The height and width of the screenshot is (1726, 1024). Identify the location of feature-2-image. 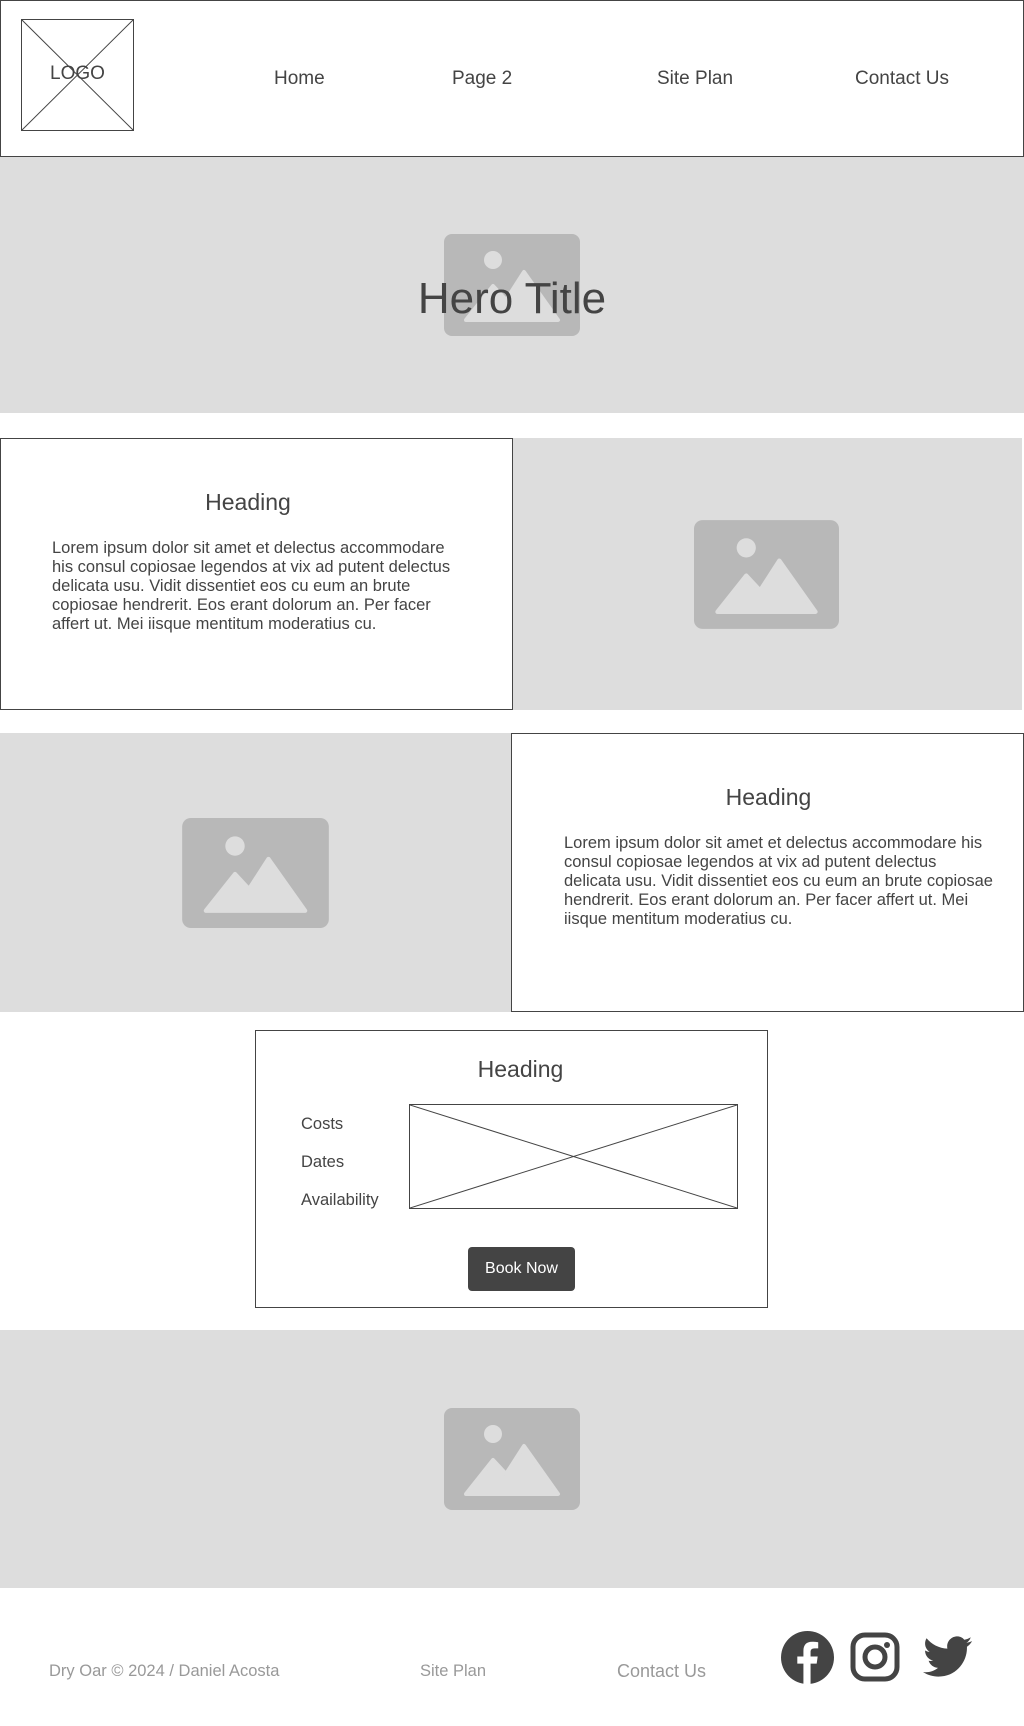
(255, 872).